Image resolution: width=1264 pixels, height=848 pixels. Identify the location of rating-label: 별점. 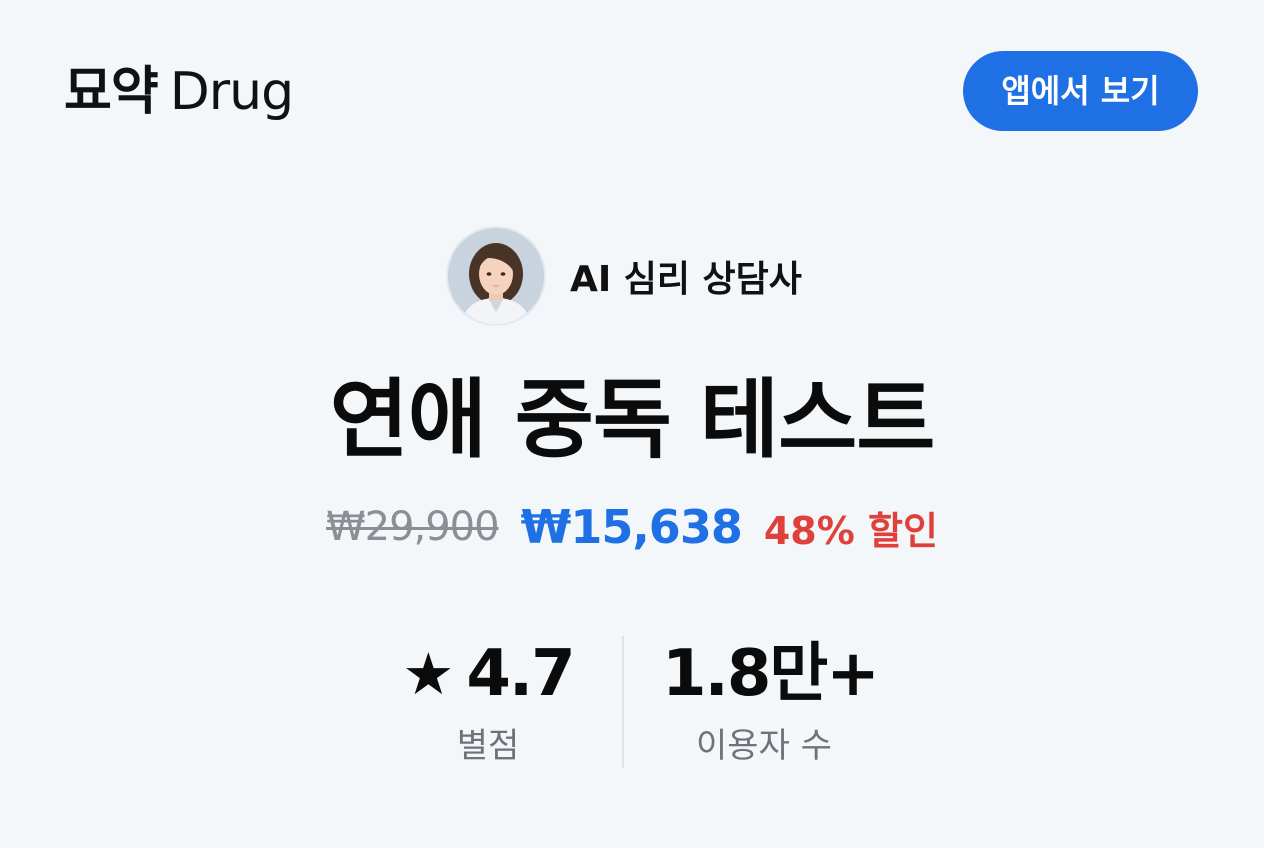
(488, 746).